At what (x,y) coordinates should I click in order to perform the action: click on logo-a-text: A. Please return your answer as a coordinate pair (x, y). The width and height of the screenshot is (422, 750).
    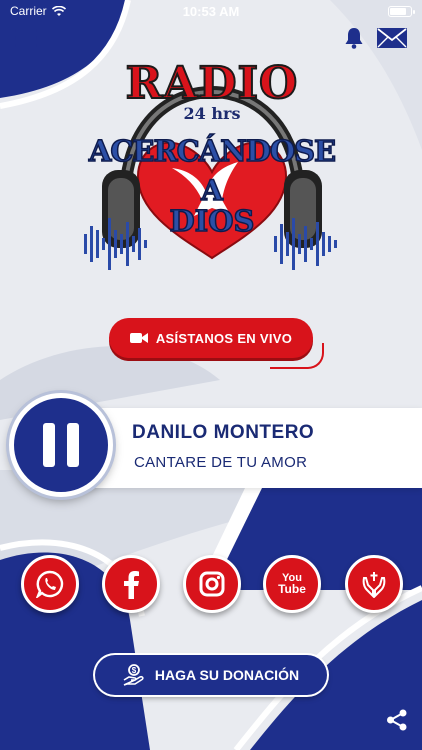
    Looking at the image, I should click on (211, 190).